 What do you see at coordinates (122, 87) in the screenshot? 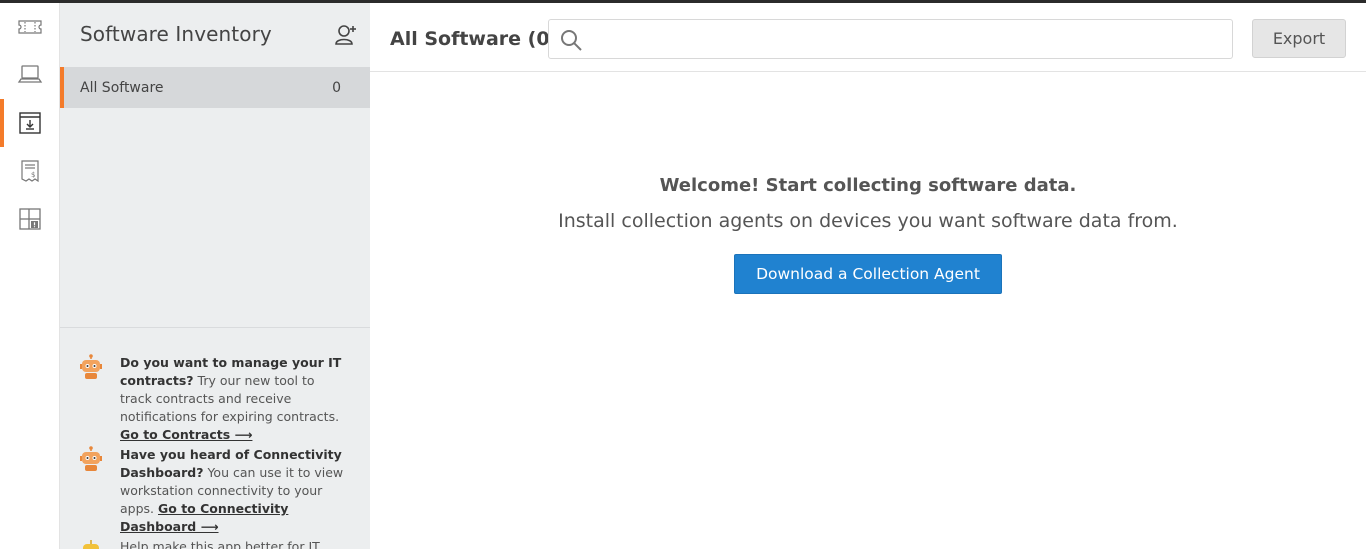
I see `sidebar-item-label: All Software` at bounding box center [122, 87].